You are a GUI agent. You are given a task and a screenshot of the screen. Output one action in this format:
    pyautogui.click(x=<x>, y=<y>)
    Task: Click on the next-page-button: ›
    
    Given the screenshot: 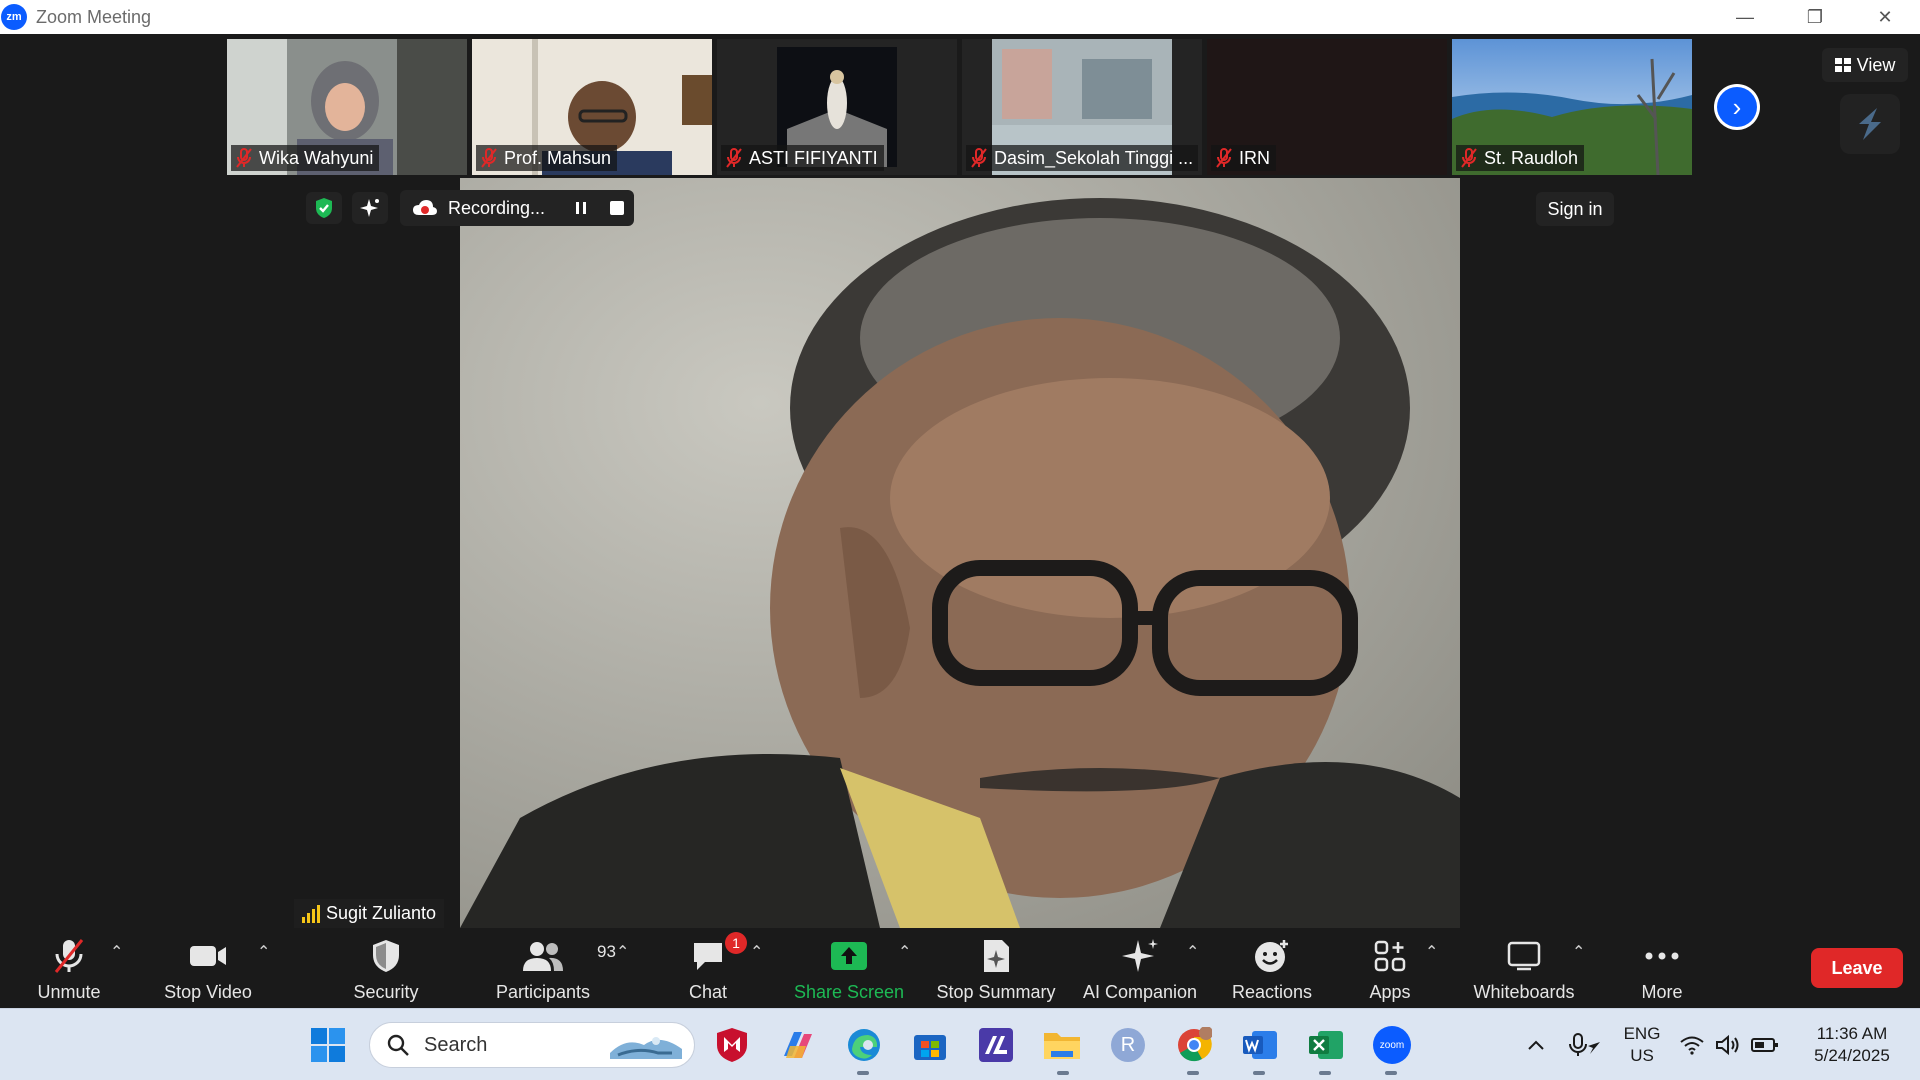 What is the action you would take?
    pyautogui.click(x=1737, y=107)
    